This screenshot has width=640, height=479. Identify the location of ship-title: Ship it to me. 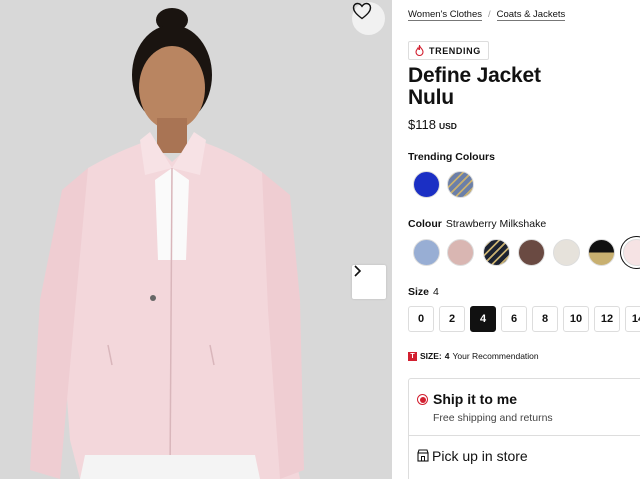
(475, 399).